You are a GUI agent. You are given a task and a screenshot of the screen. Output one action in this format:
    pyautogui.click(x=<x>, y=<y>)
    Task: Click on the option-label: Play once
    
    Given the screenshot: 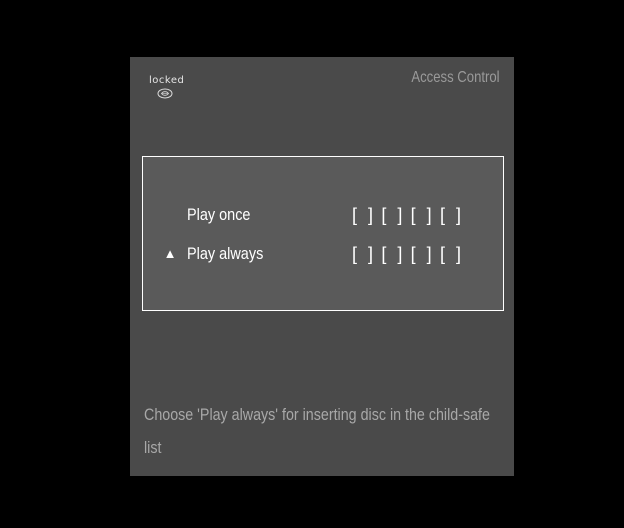 What is the action you would take?
    pyautogui.click(x=219, y=214)
    